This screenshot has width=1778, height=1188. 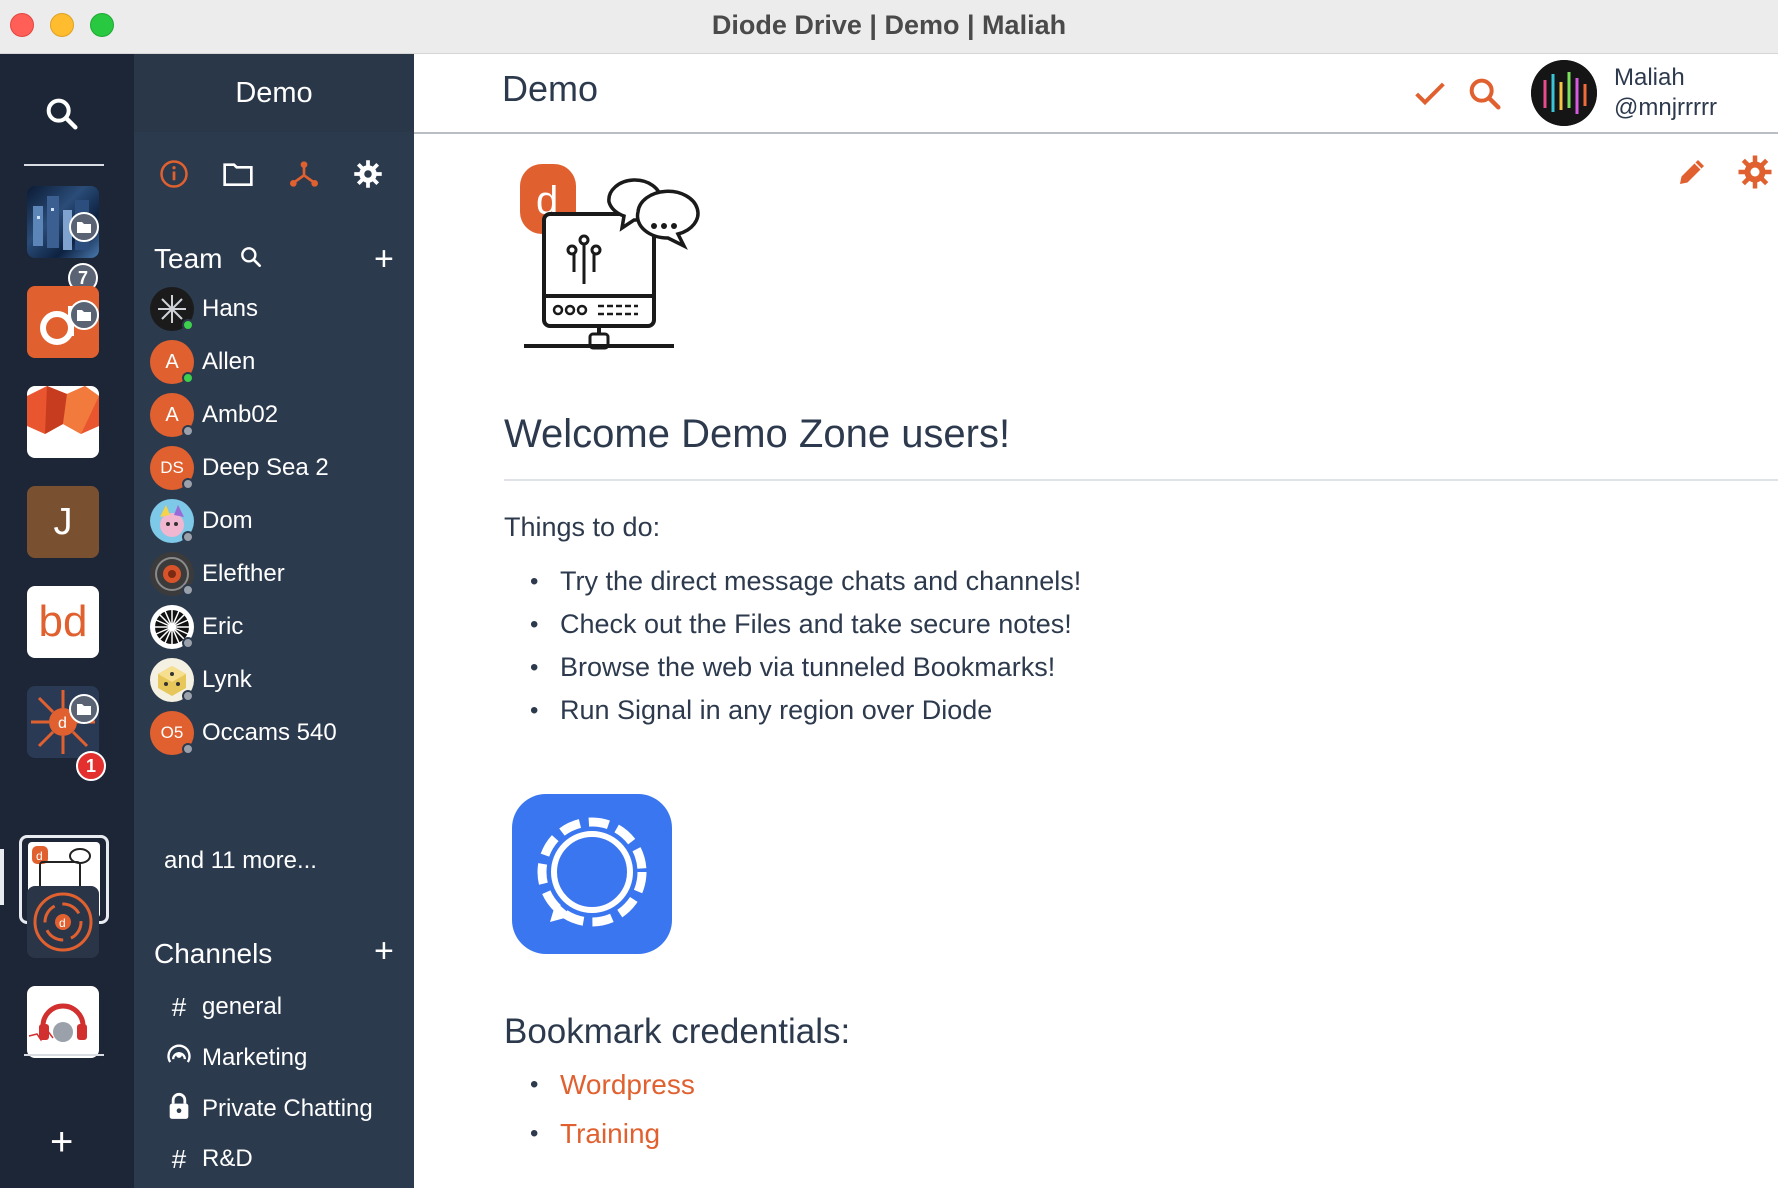 I want to click on zone-illustration: d, so click(x=614, y=254).